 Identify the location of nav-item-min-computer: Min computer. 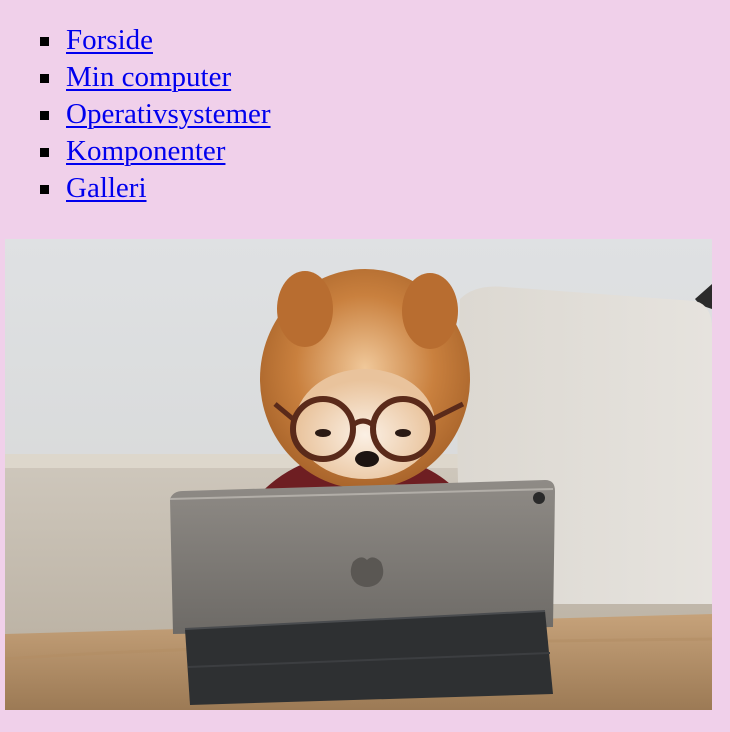
(135, 77).